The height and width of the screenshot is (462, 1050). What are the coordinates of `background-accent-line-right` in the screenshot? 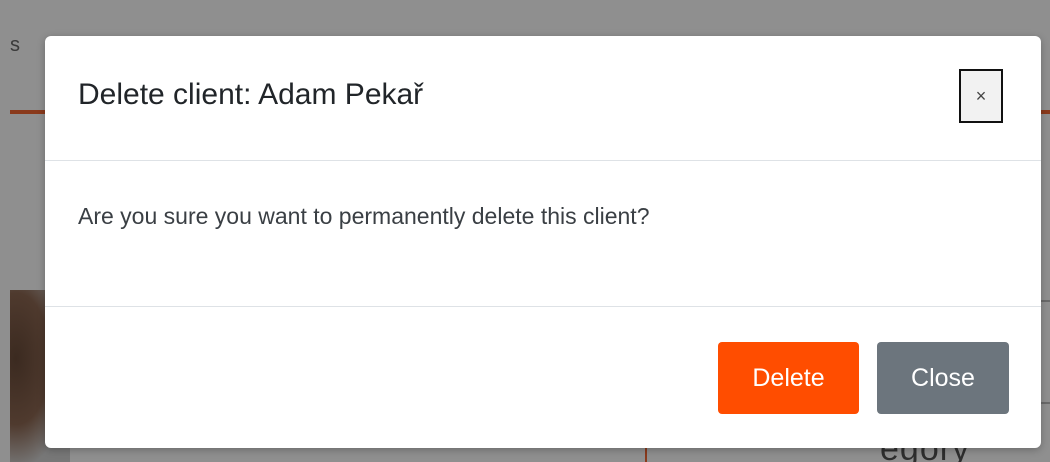 It's located at (1045, 112).